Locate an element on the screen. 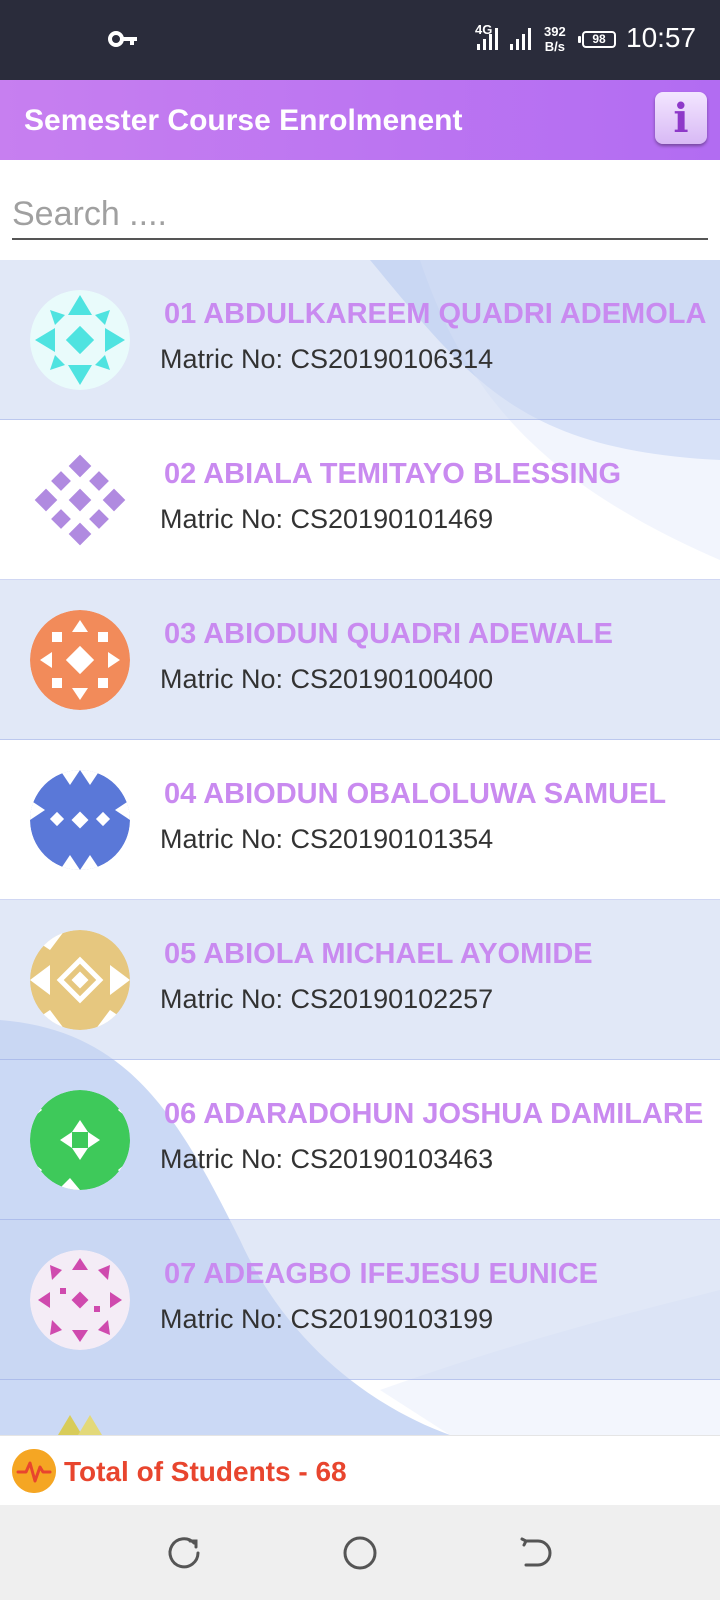 The height and width of the screenshot is (1600, 720). battery-icon: 98 is located at coordinates (597, 39).